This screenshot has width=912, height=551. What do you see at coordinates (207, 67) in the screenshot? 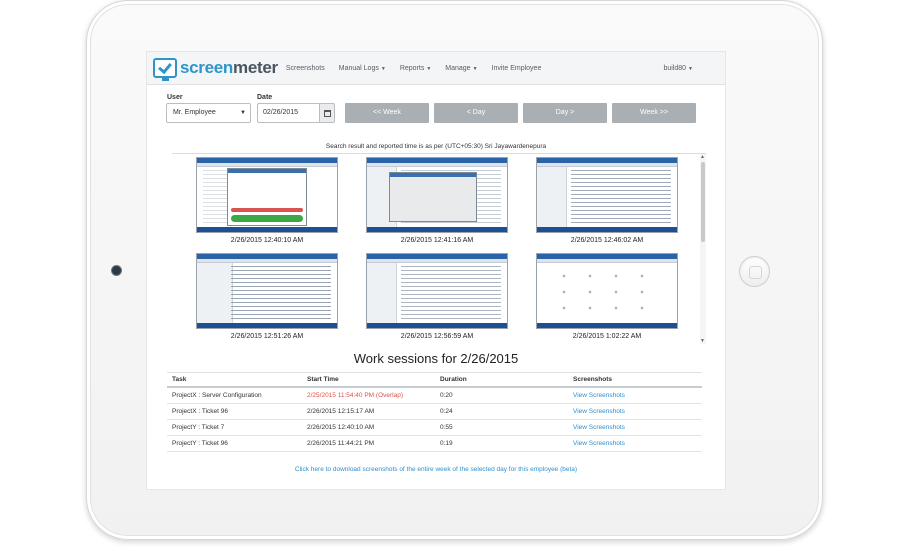
I see `logo-text-part1: screen` at bounding box center [207, 67].